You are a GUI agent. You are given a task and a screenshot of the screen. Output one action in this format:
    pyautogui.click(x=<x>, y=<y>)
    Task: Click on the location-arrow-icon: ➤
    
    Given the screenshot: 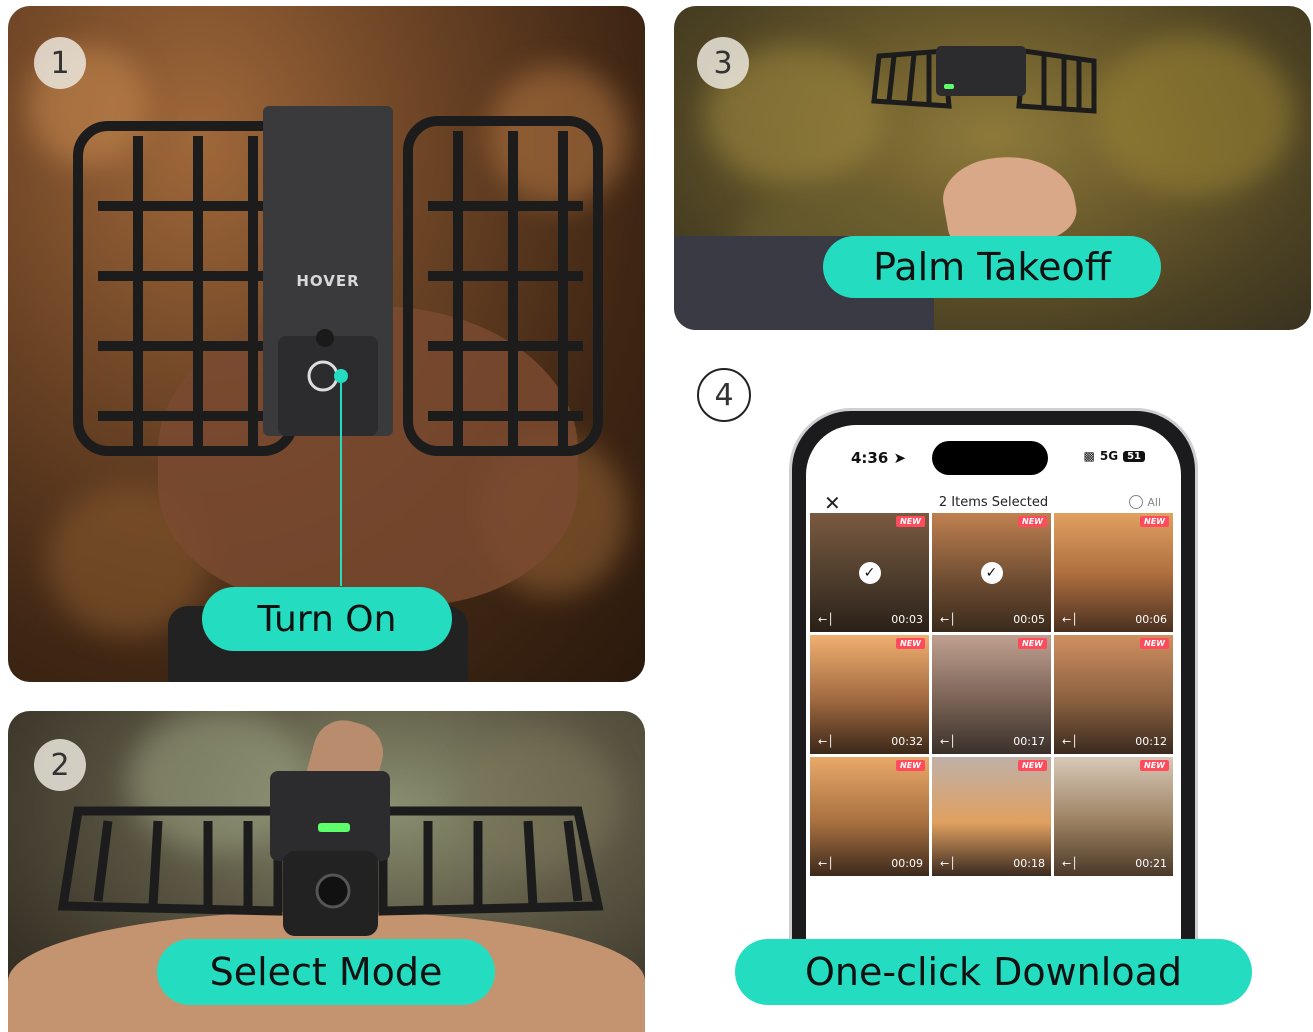 What is the action you would take?
    pyautogui.click(x=900, y=458)
    